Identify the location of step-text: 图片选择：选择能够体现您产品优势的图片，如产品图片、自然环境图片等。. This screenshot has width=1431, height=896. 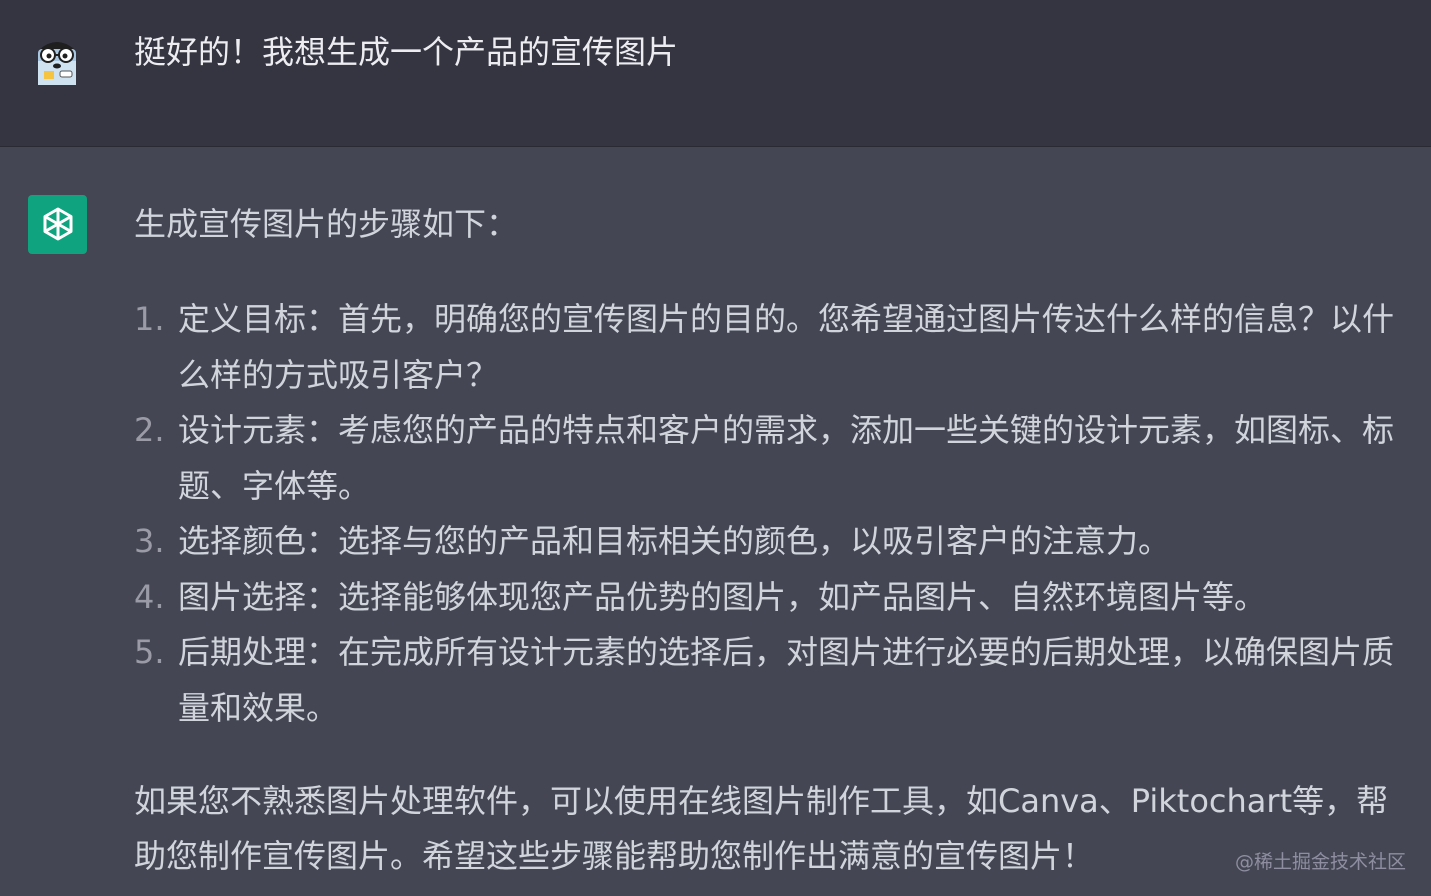
(722, 596).